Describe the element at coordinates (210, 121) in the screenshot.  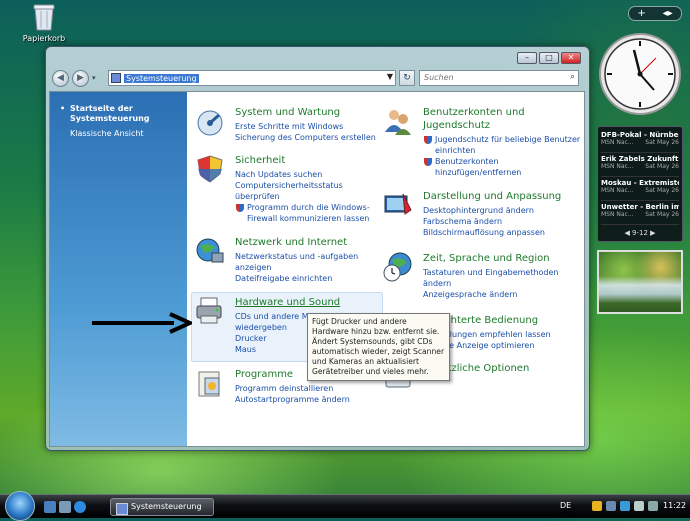
I see `system-maintenance-icon` at that location.